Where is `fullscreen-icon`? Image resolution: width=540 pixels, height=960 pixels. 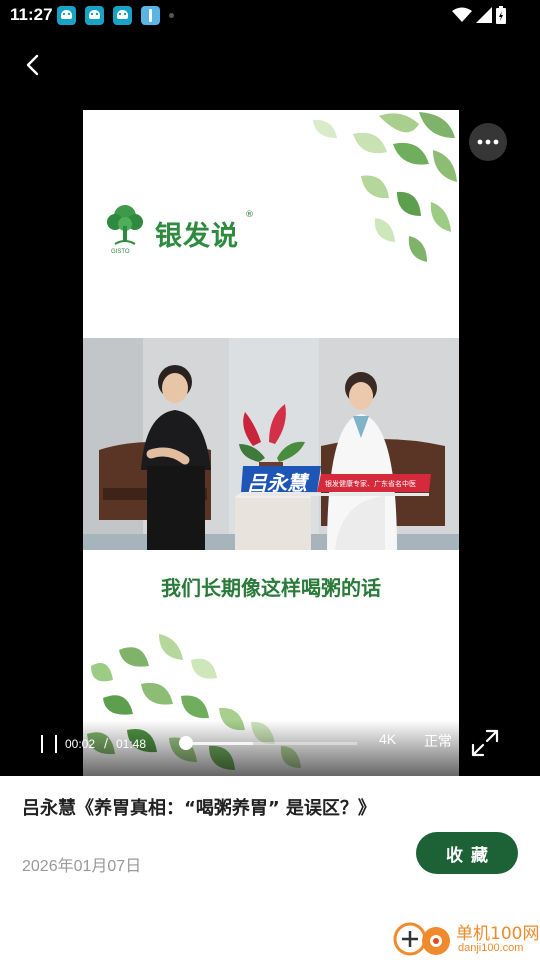
fullscreen-icon is located at coordinates (485, 743).